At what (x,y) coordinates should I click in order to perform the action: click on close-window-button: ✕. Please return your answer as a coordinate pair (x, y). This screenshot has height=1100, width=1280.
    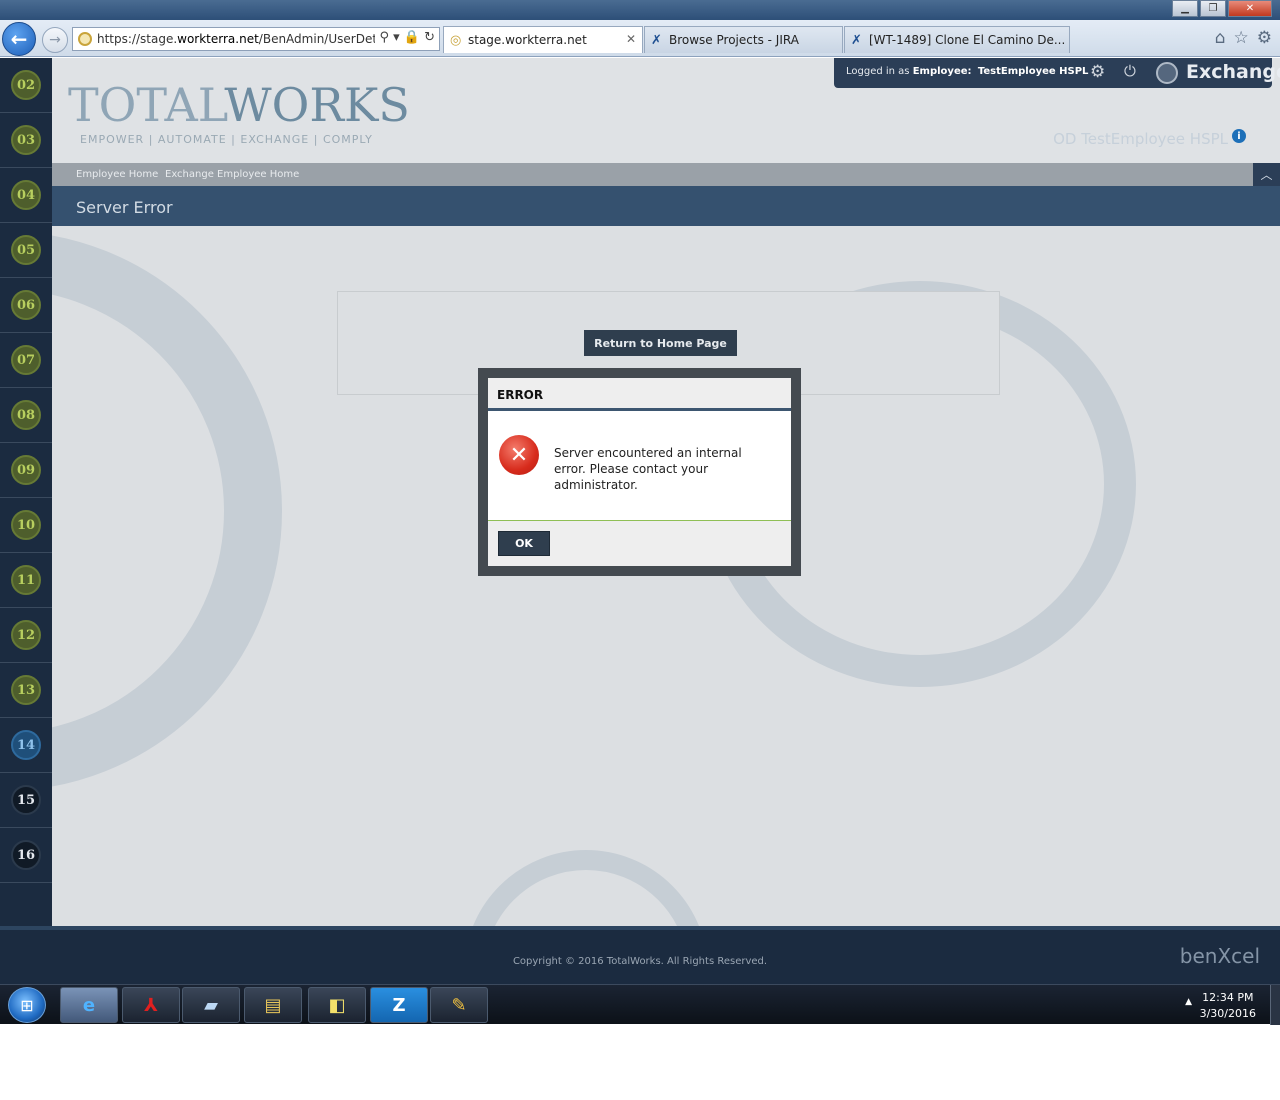
    Looking at the image, I should click on (1250, 8).